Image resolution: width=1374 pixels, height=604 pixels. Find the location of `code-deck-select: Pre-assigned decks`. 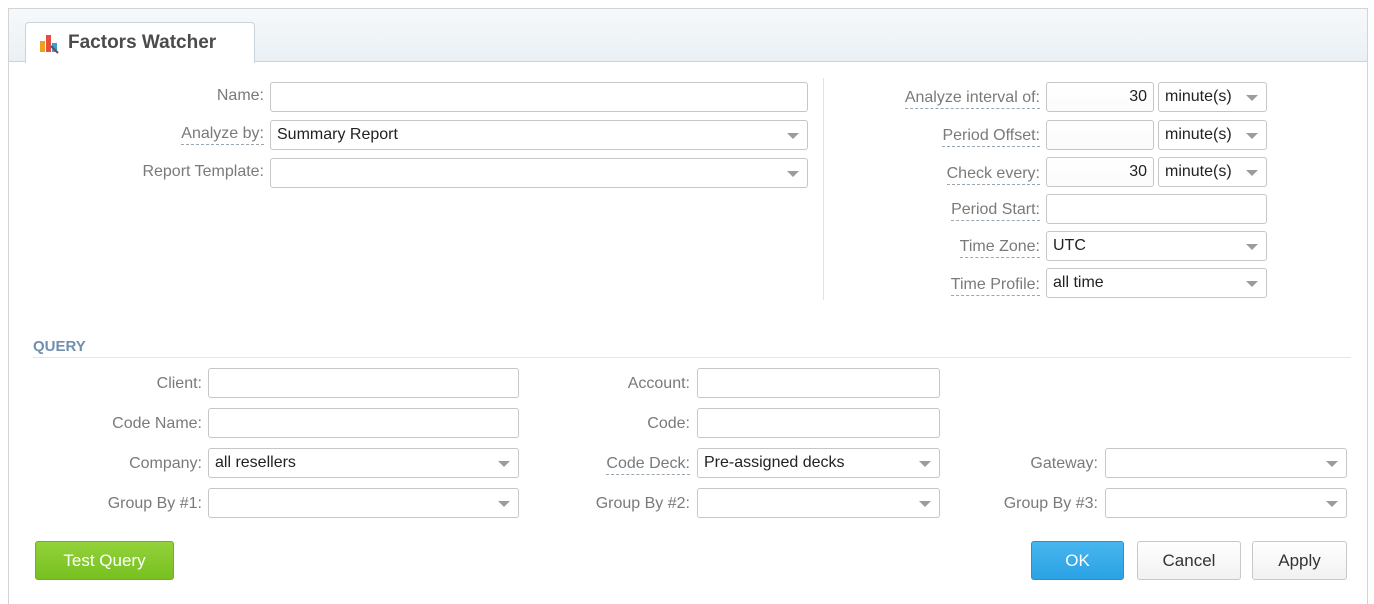

code-deck-select: Pre-assigned decks is located at coordinates (818, 463).